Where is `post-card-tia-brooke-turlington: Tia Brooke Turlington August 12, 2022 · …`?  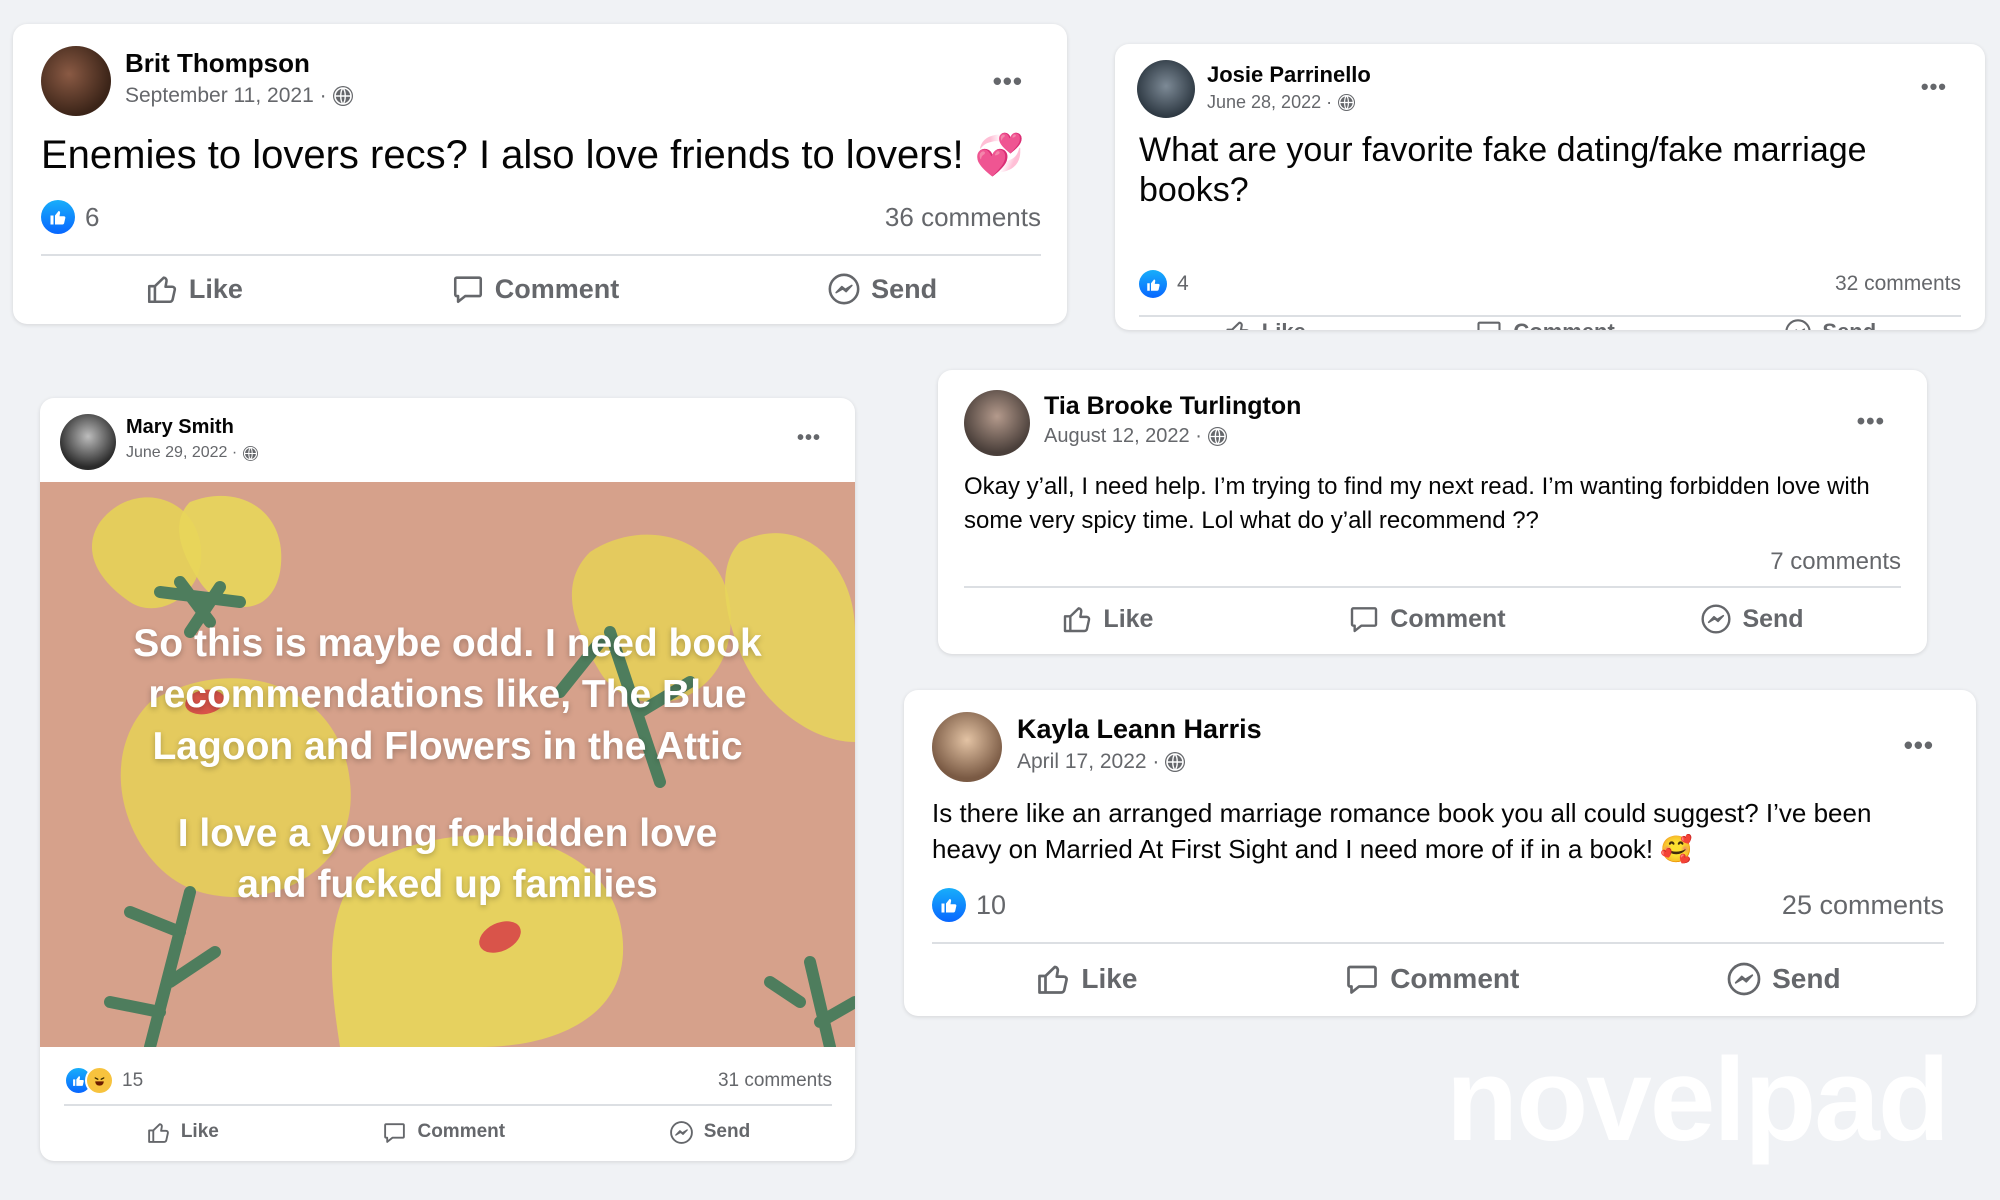
post-card-tia-brooke-turlington: Tia Brooke Turlington August 12, 2022 · … is located at coordinates (1432, 512).